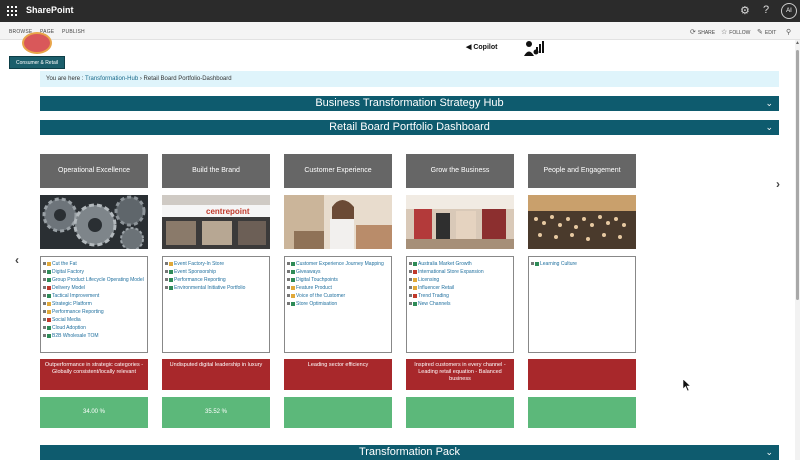 This screenshot has height=460, width=800. What do you see at coordinates (460, 412) in the screenshot?
I see `progress-grow-the-business` at bounding box center [460, 412].